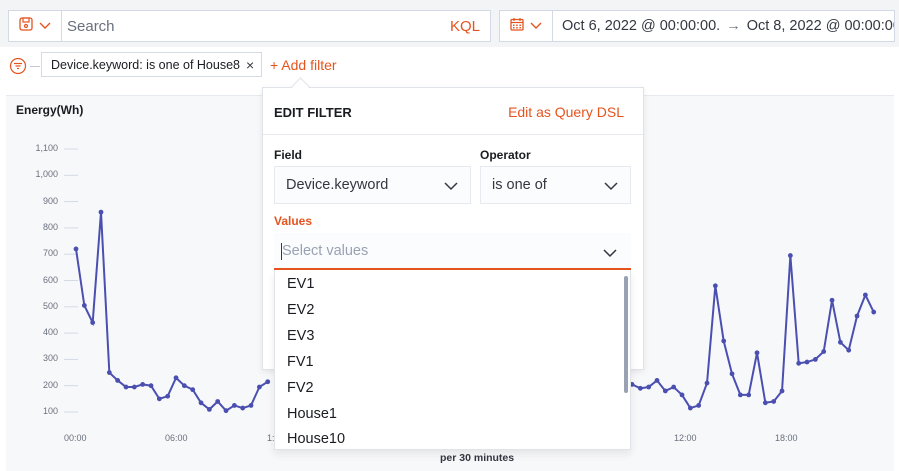 This screenshot has width=899, height=471. I want to click on values-combobox: Select values, so click(452, 251).